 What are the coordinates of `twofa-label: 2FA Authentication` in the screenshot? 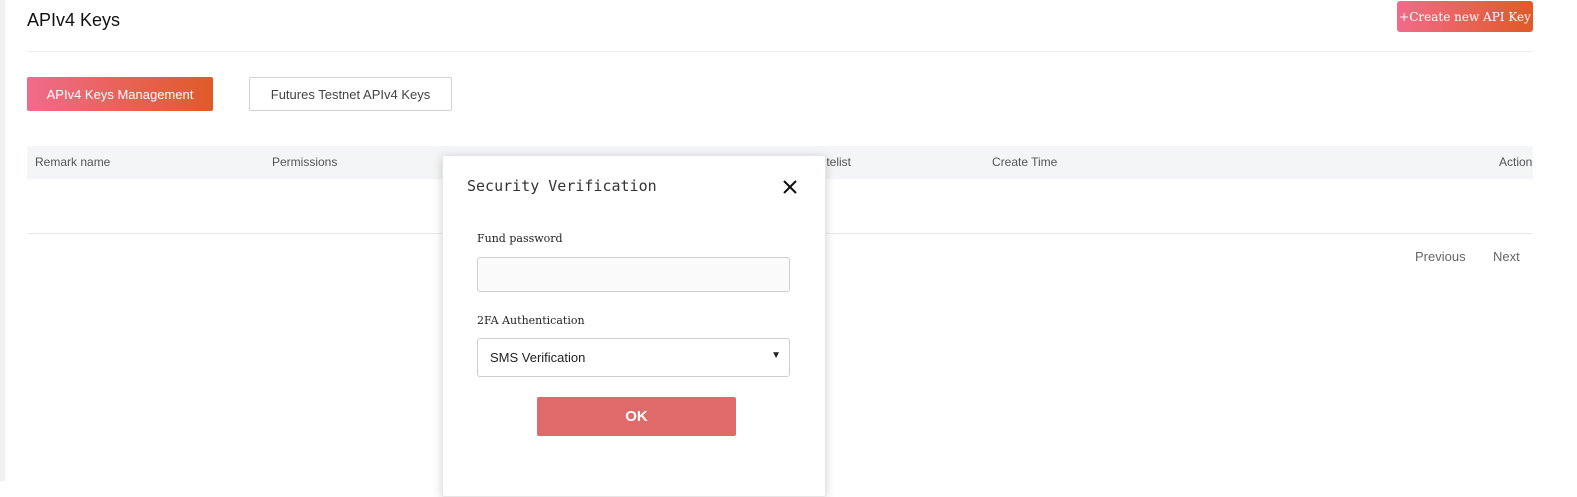 It's located at (531, 320).